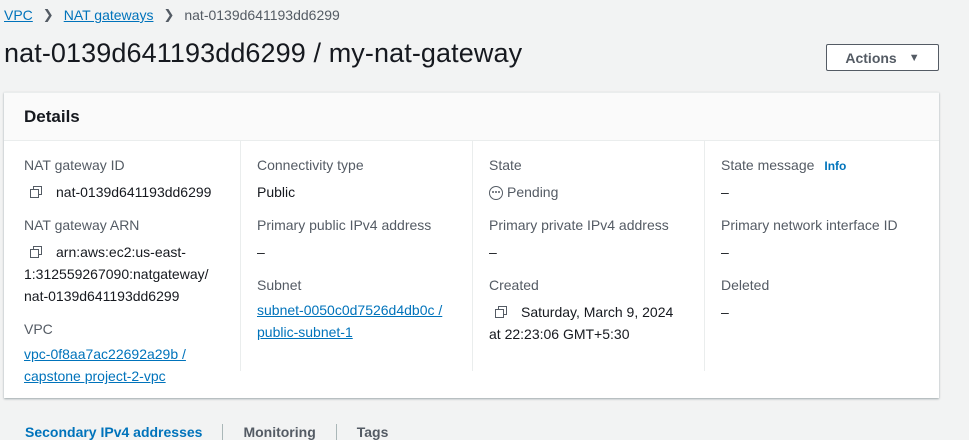 Image resolution: width=969 pixels, height=440 pixels. I want to click on actions-label: Actions, so click(871, 57).